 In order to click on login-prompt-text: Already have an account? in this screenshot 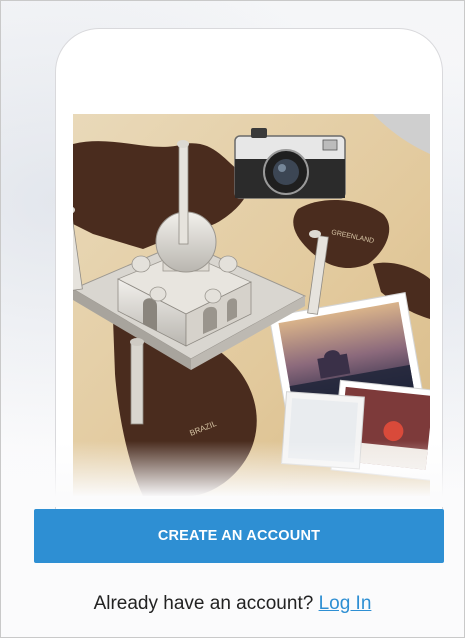, I will do `click(203, 603)`.